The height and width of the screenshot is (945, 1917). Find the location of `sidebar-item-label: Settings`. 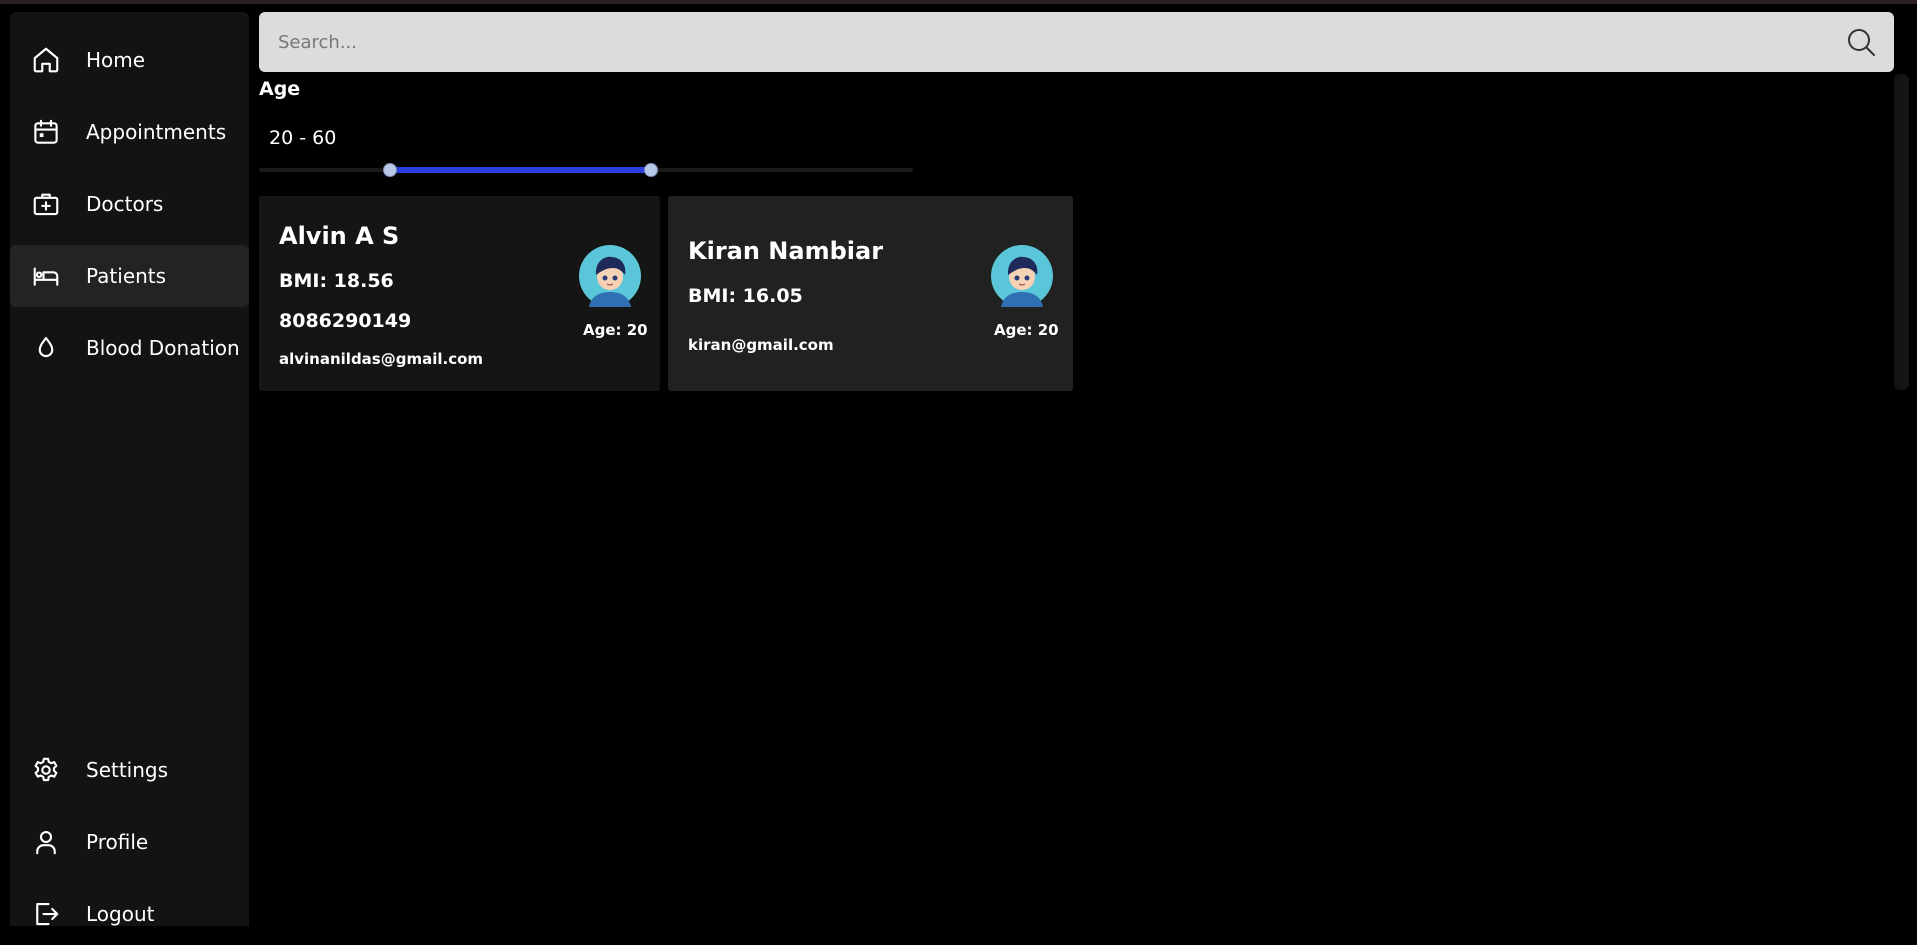

sidebar-item-label: Settings is located at coordinates (127, 770).